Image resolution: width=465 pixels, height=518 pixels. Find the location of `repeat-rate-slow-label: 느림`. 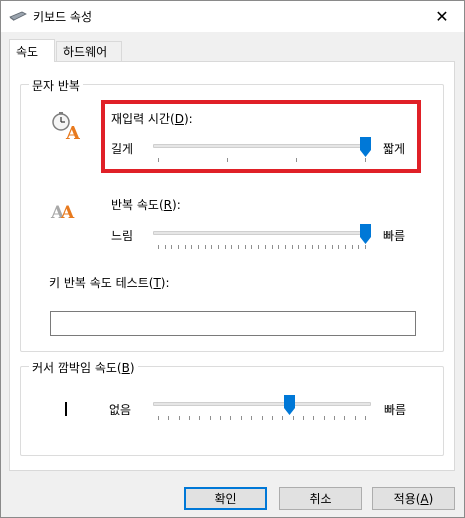

repeat-rate-slow-label: 느림 is located at coordinates (122, 236).